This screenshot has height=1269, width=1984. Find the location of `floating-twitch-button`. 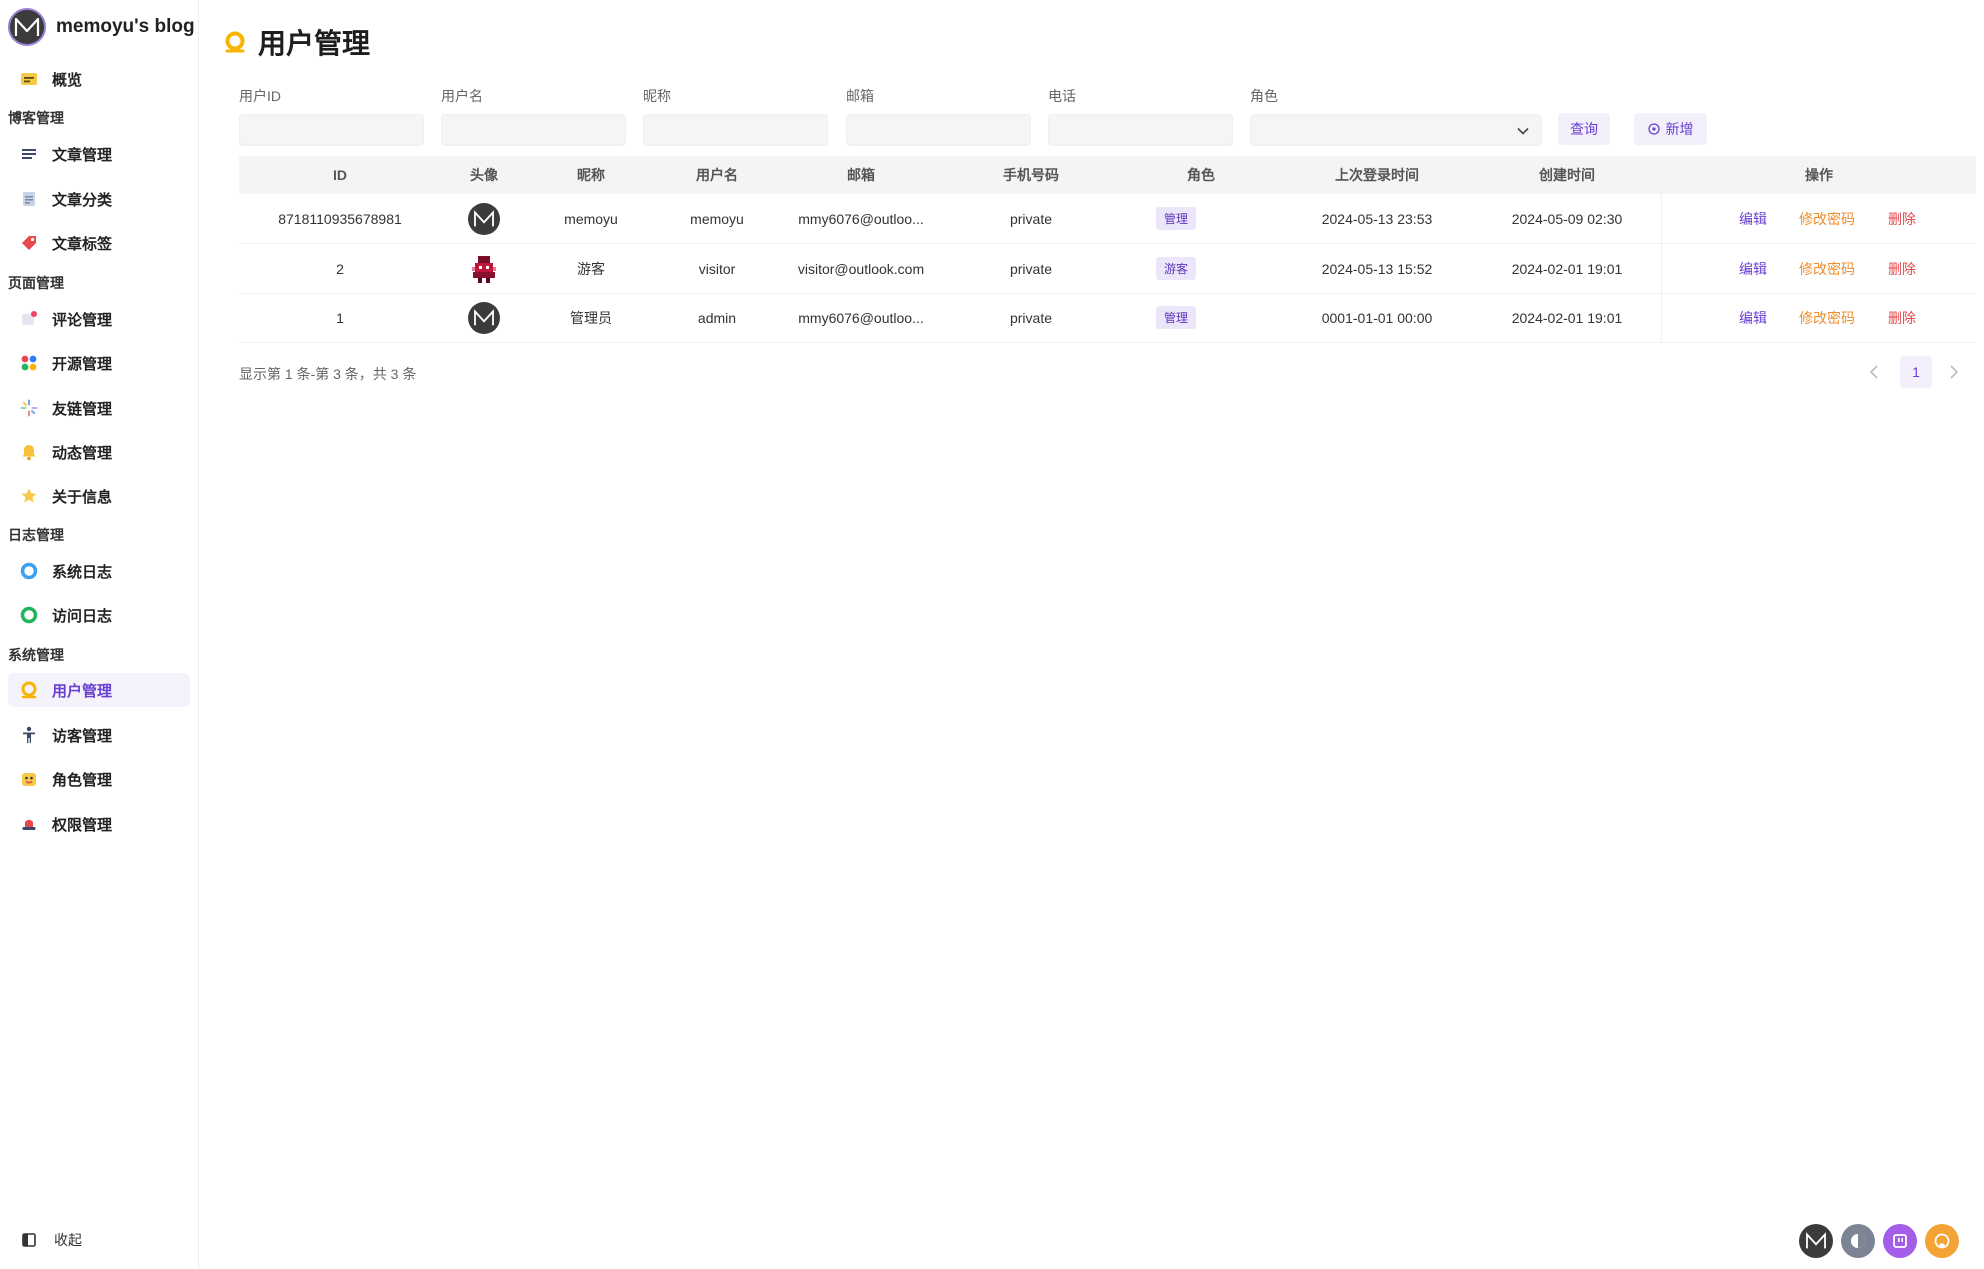

floating-twitch-button is located at coordinates (1900, 1241).